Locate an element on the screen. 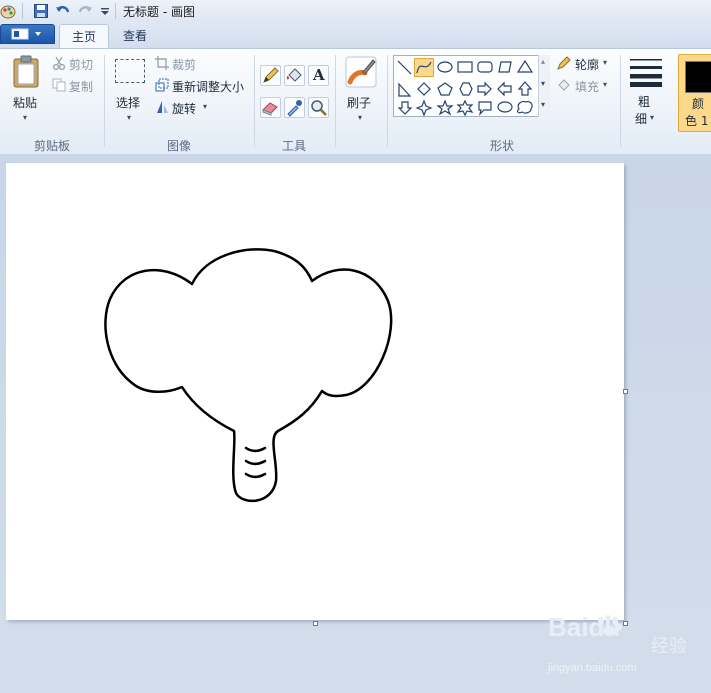 This screenshot has width=711, height=693. magnifier-icon is located at coordinates (319, 108).